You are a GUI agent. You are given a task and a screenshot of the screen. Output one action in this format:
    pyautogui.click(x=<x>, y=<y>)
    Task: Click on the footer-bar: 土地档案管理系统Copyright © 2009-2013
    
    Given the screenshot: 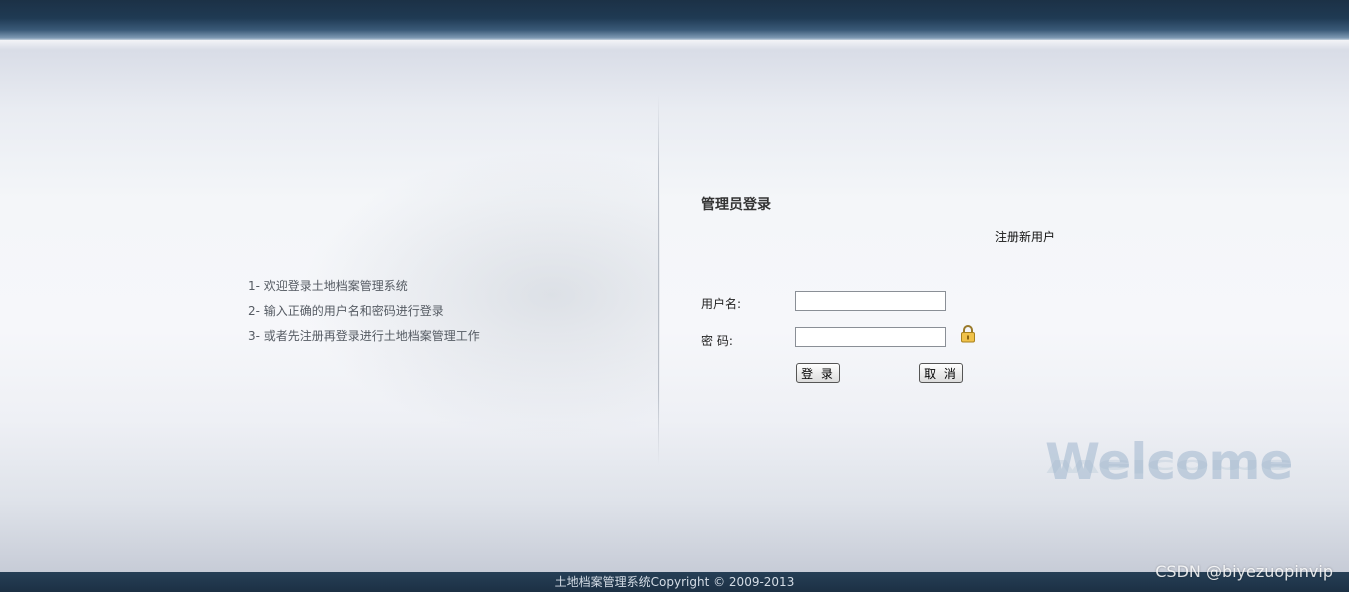 What is the action you would take?
    pyautogui.click(x=674, y=582)
    